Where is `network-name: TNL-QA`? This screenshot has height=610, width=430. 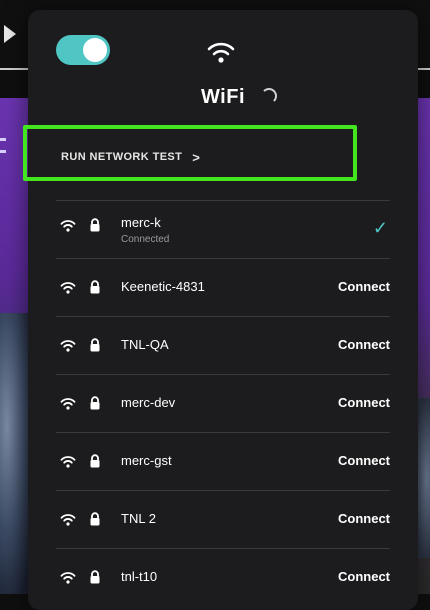
network-name: TNL-QA is located at coordinates (145, 344).